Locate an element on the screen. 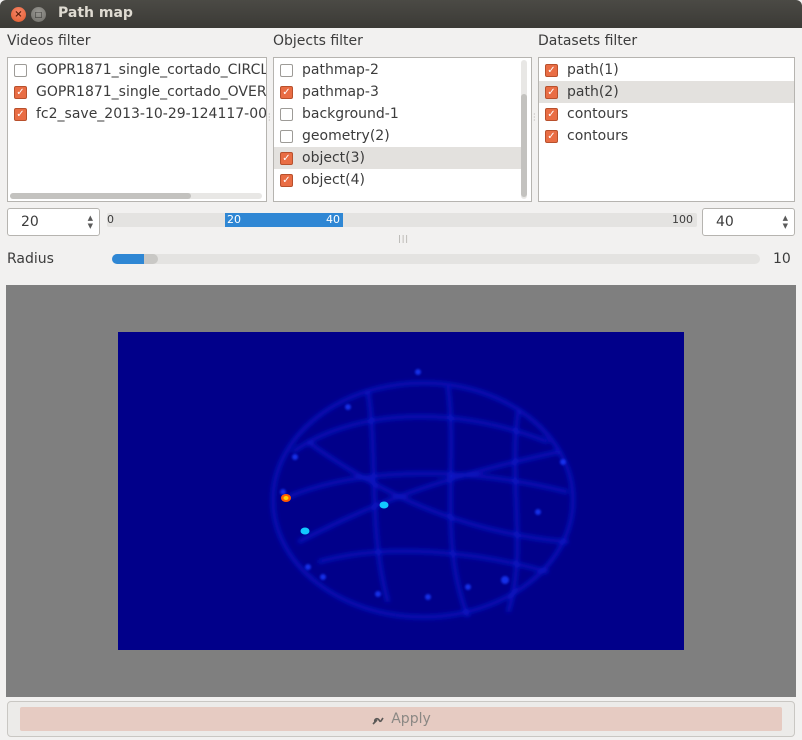 Image resolution: width=802 pixels, height=740 pixels. vertical-scrollbar is located at coordinates (524, 129).